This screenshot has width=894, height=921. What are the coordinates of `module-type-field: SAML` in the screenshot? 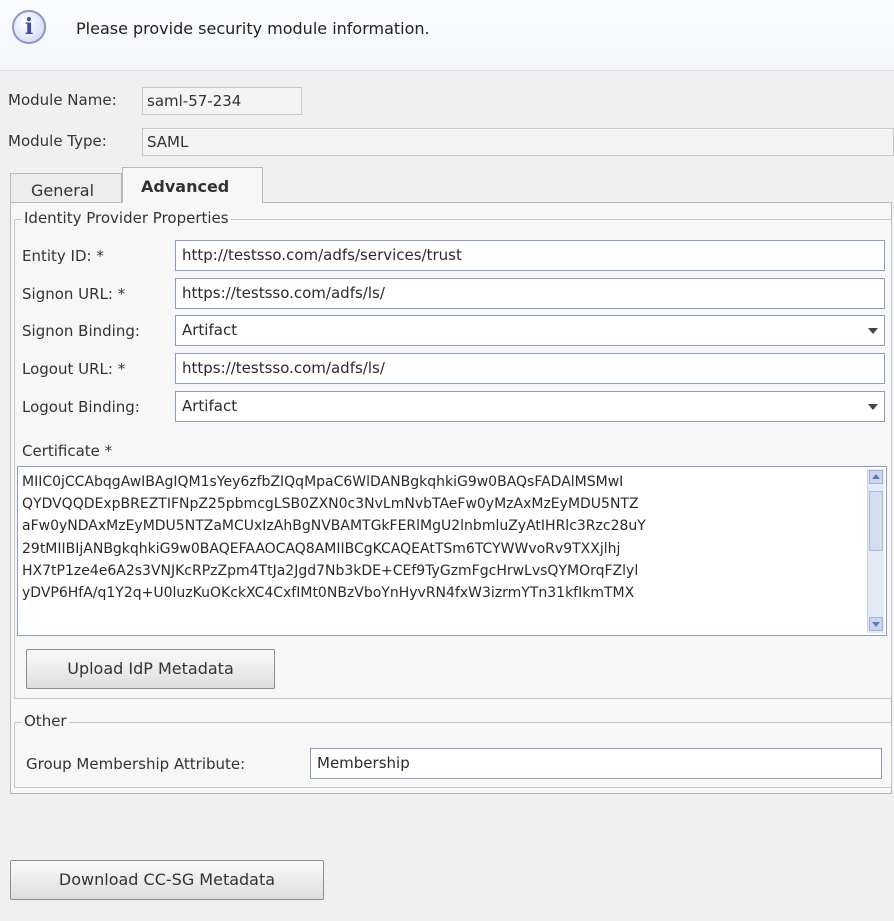 It's located at (518, 142).